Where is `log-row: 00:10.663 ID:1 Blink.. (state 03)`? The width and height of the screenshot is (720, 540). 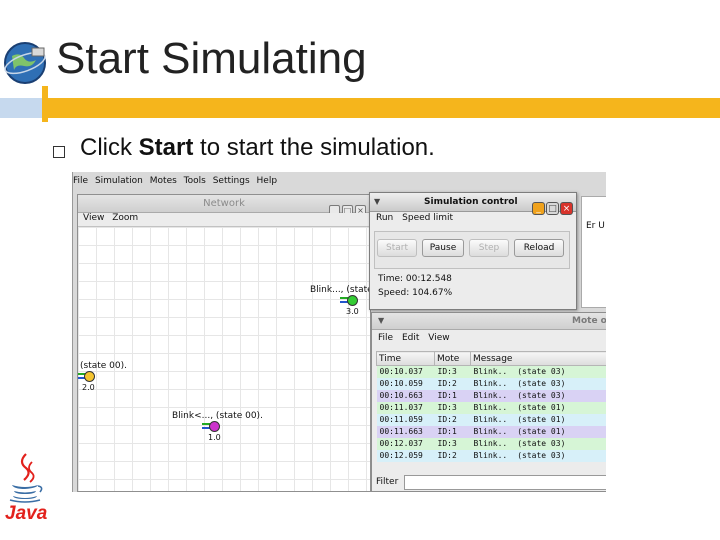
log-row: 00:10.663 ID:1 Blink.. (state 03) is located at coordinates (491, 395).